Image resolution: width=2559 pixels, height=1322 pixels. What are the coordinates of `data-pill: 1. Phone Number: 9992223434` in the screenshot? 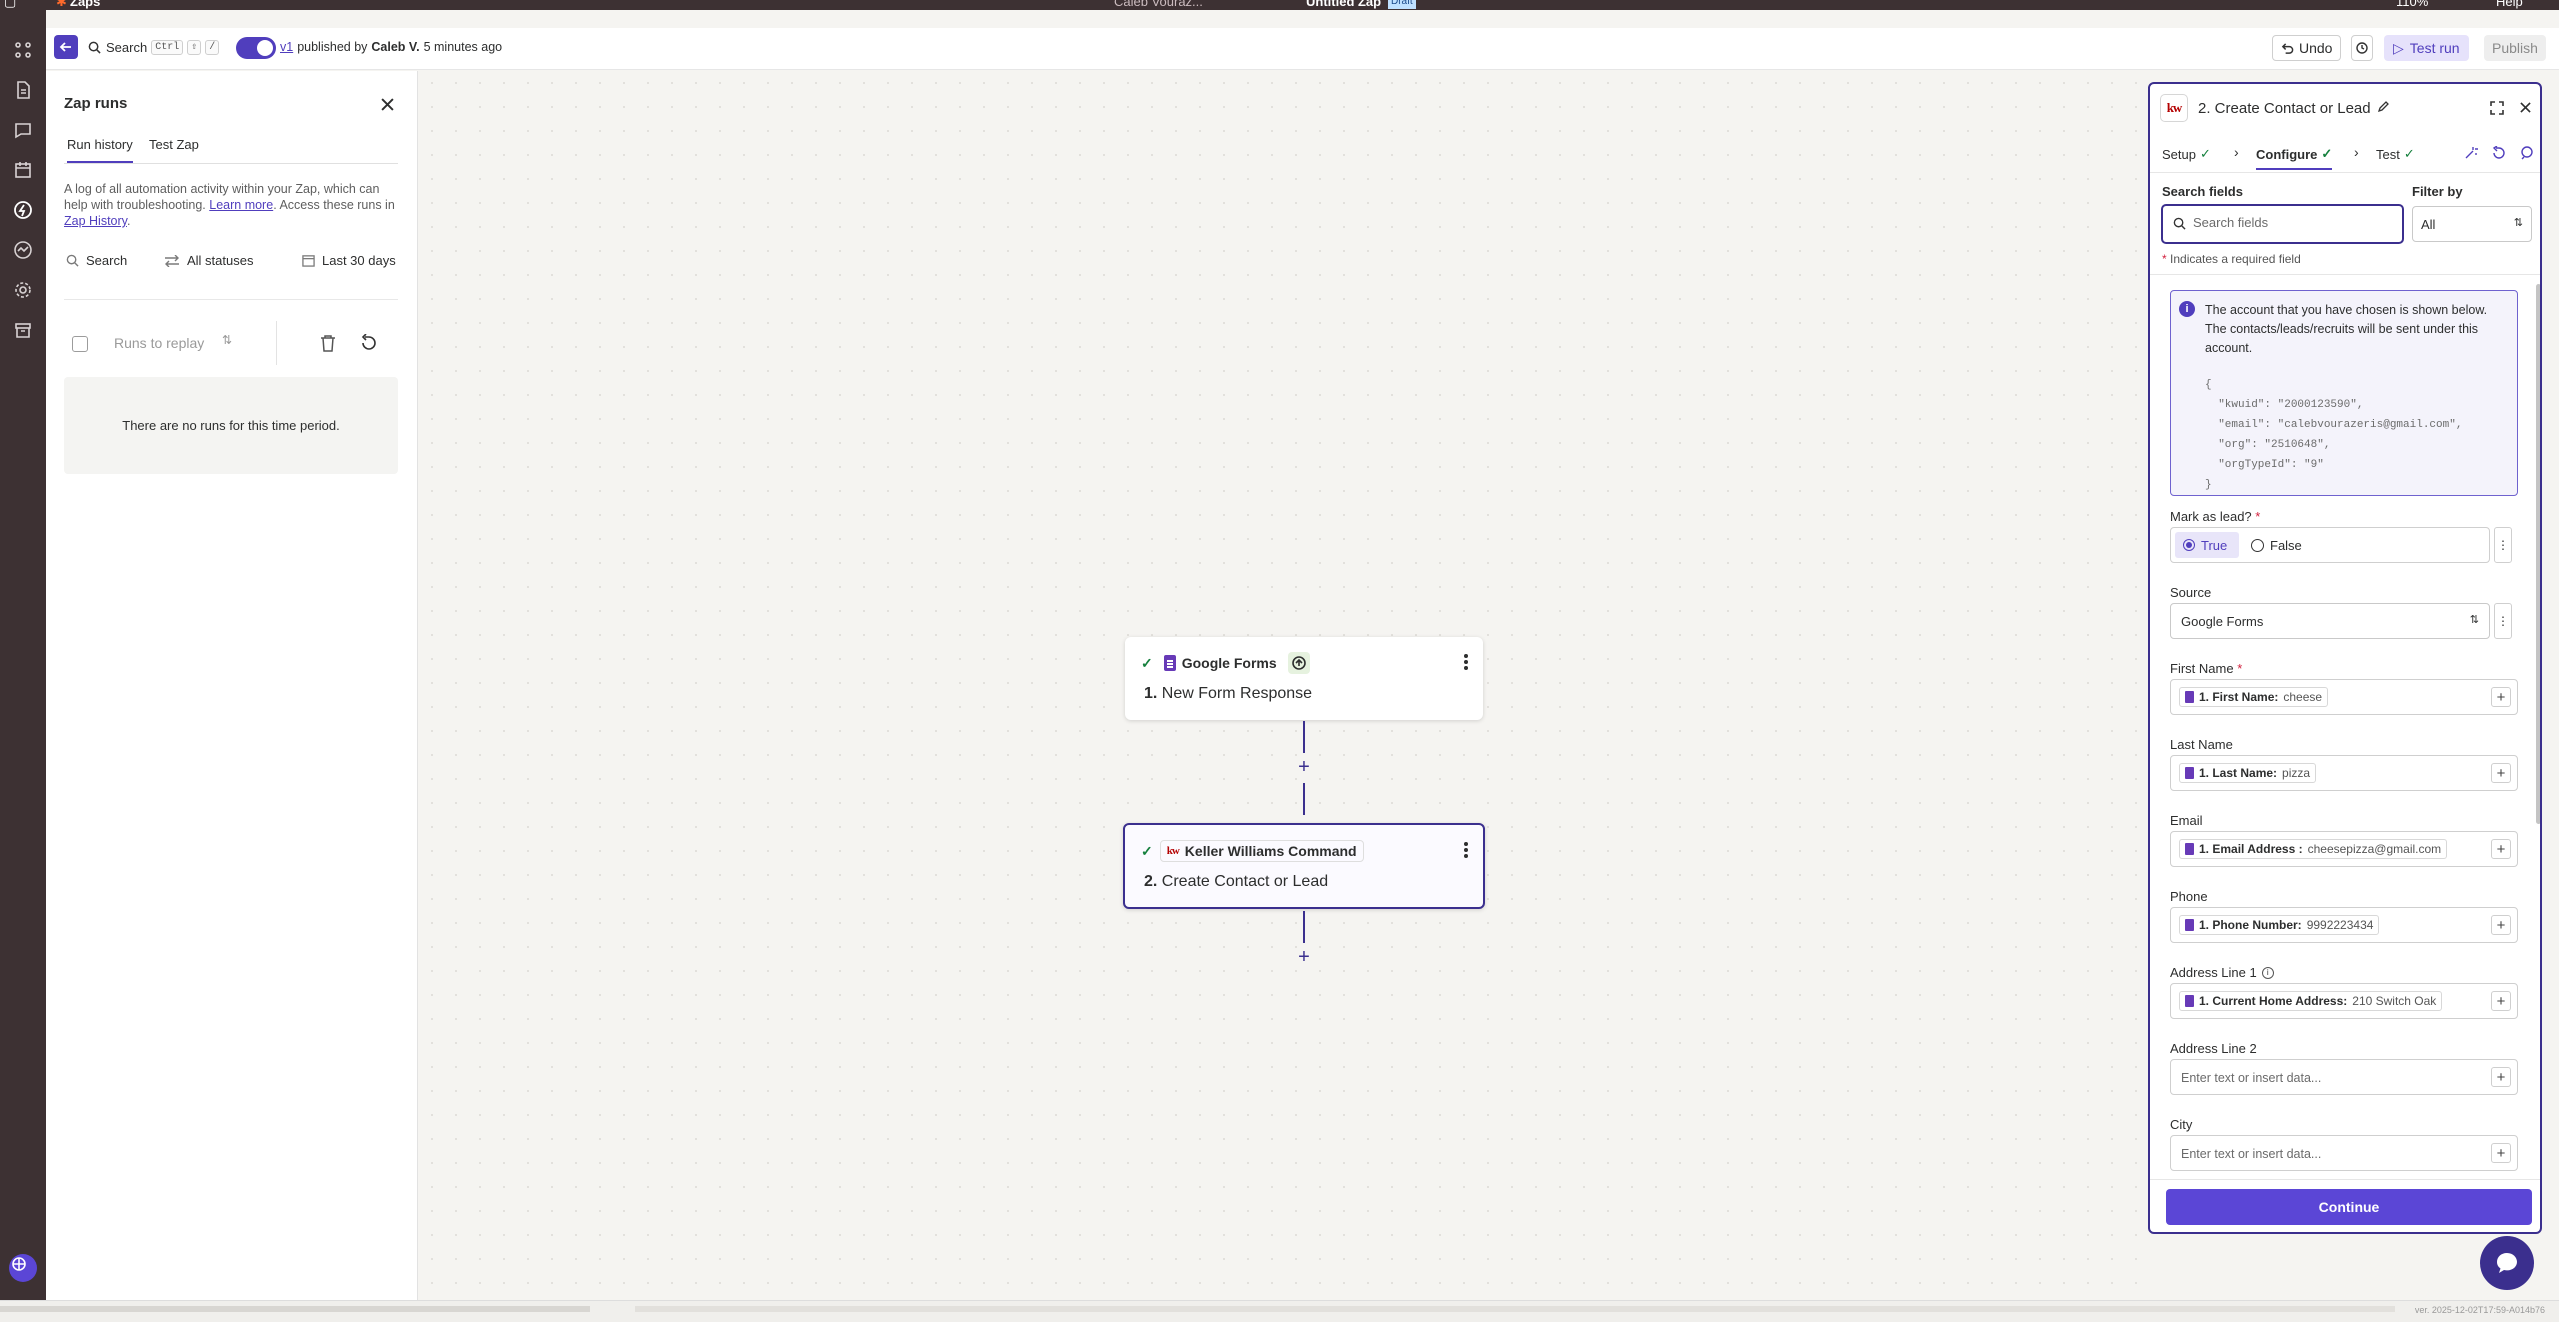 It's located at (2279, 925).